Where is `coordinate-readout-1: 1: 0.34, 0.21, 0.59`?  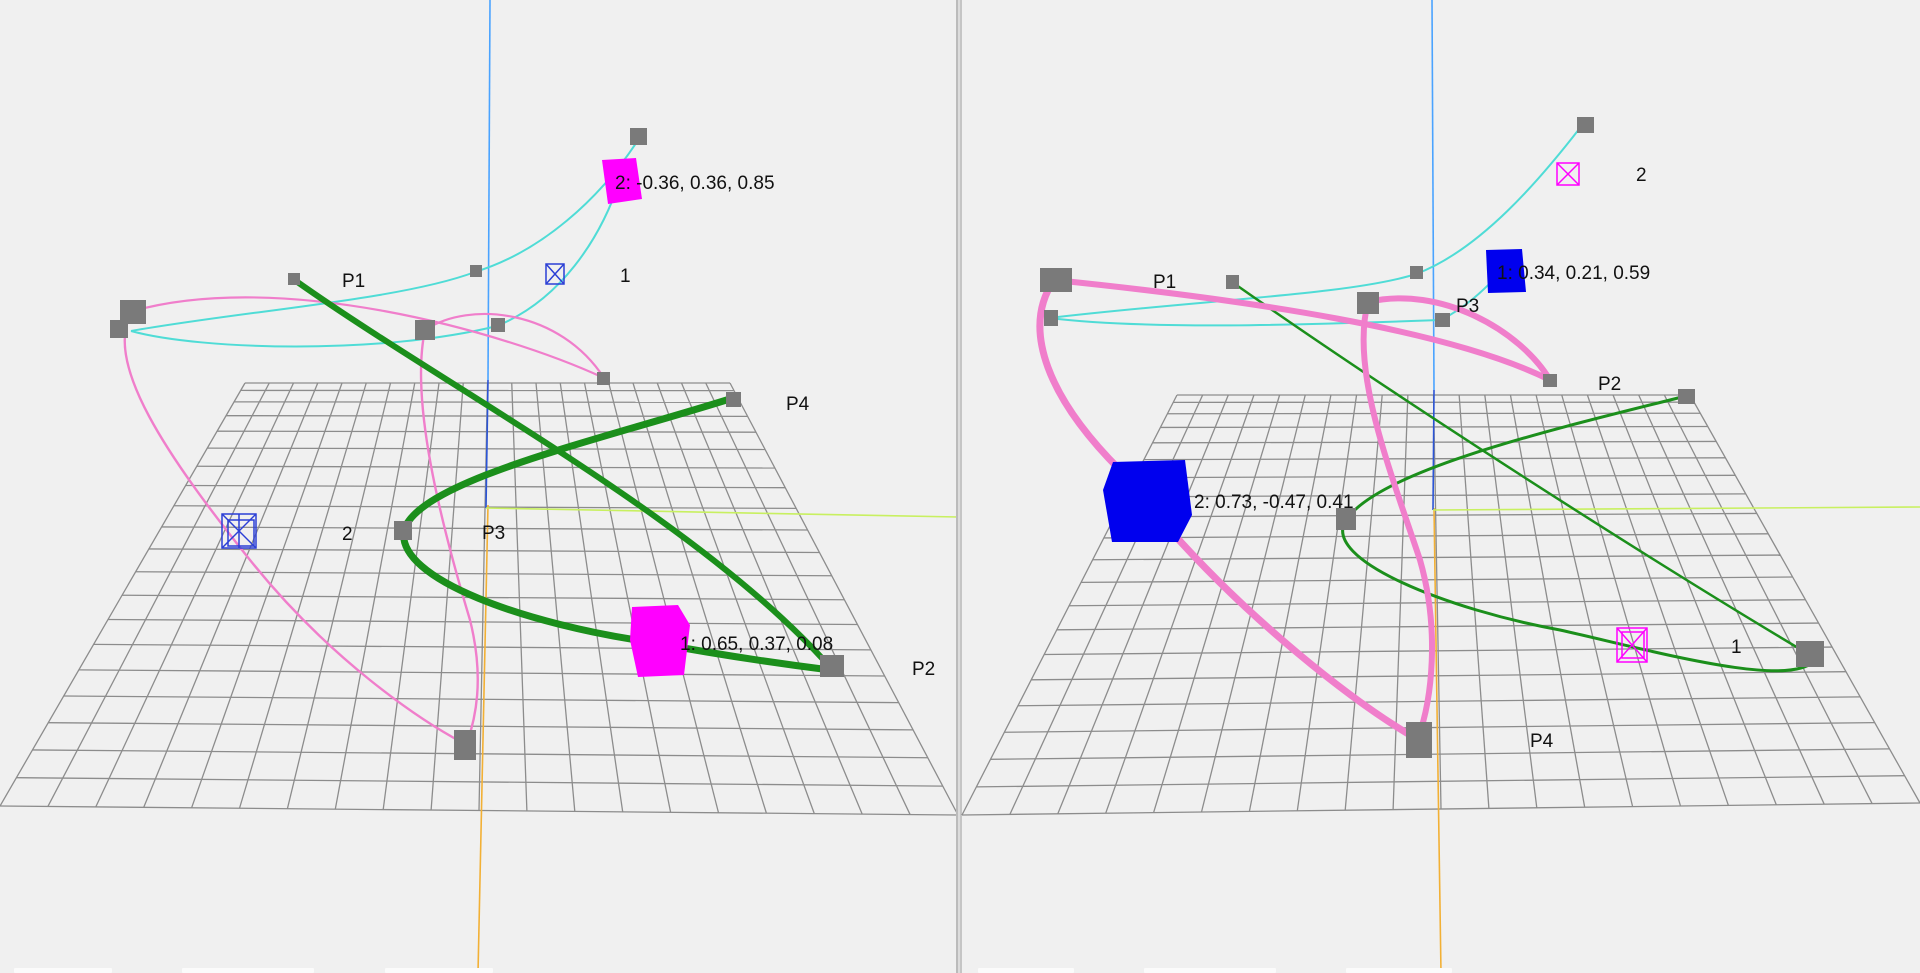
coordinate-readout-1: 1: 0.34, 0.21, 0.59 is located at coordinates (1573, 273).